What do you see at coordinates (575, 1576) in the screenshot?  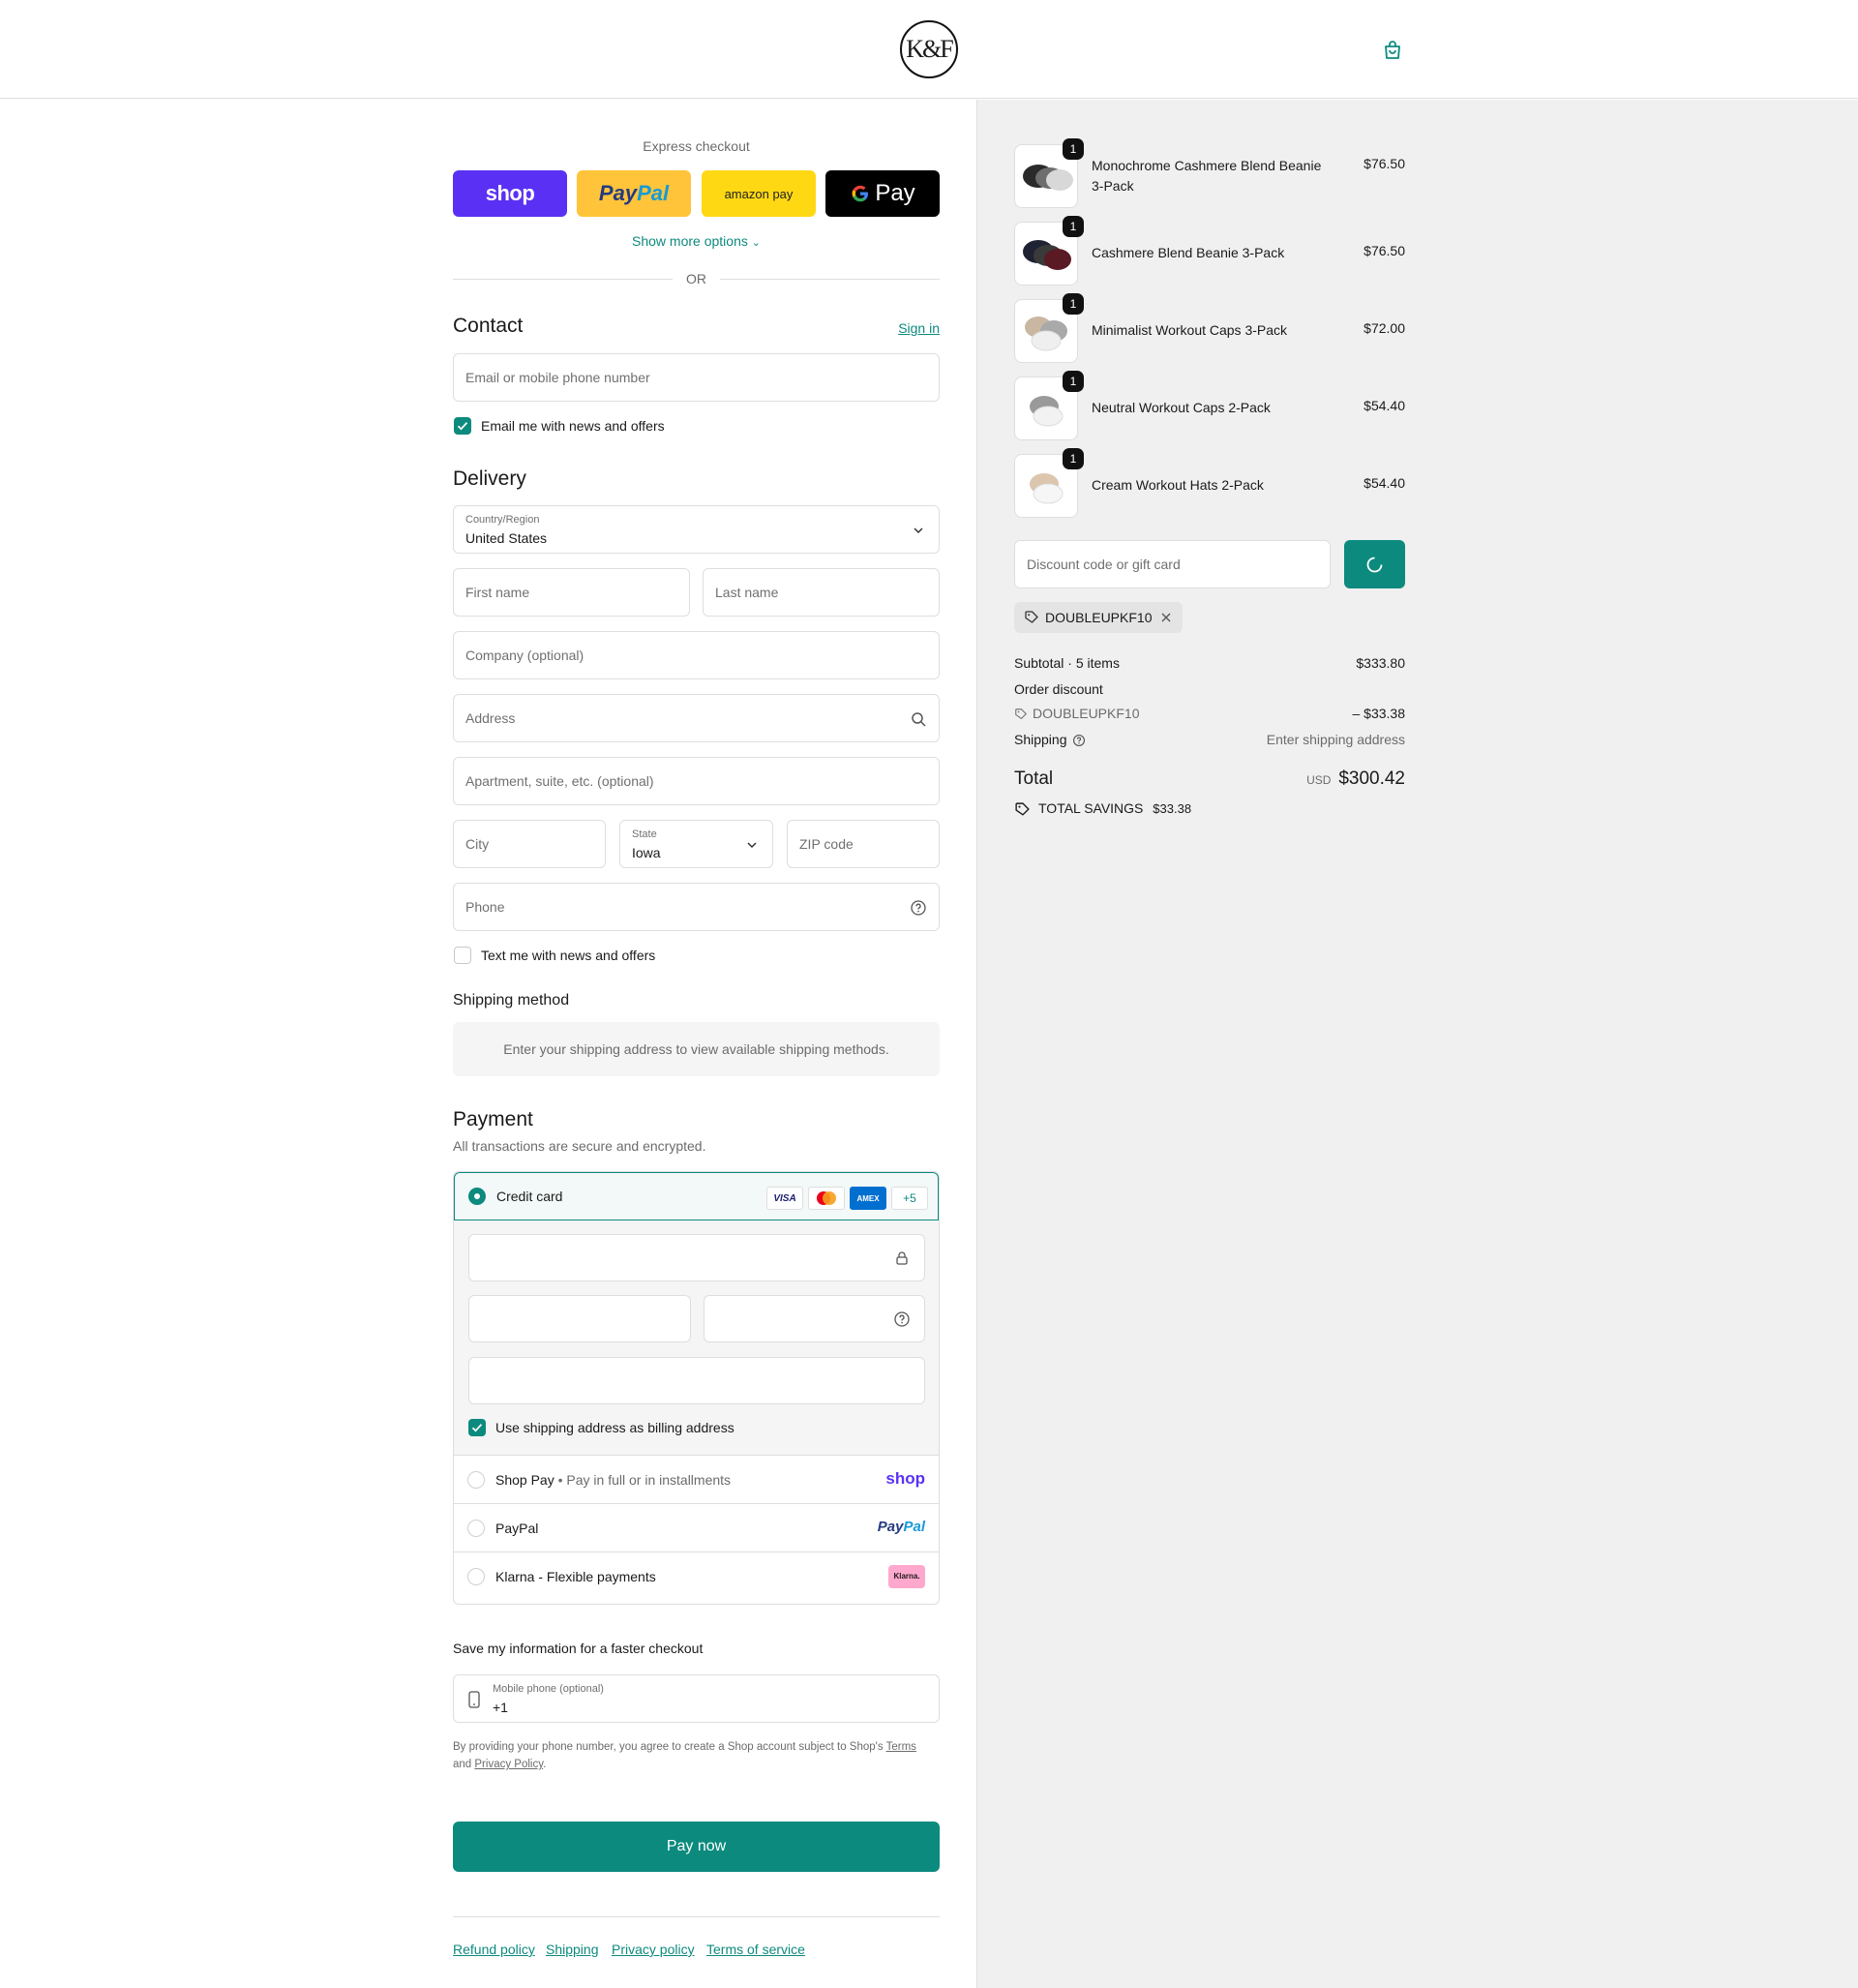 I see `klarna-option-label: Klarna - Flexible payments` at bounding box center [575, 1576].